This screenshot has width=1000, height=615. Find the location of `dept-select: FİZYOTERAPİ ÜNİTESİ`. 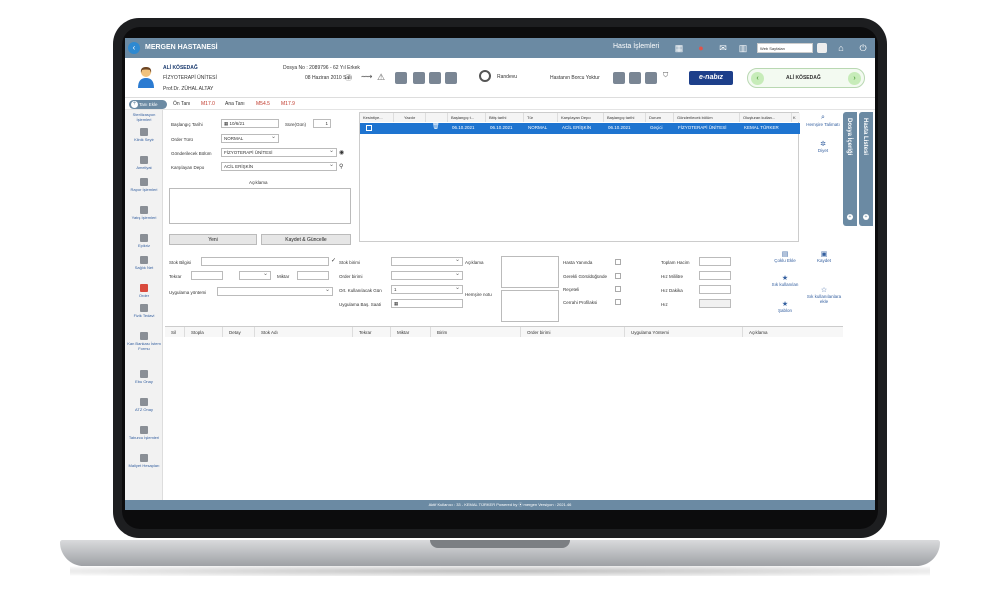

dept-select: FİZYOTERAPİ ÜNİTESİ is located at coordinates (279, 152).